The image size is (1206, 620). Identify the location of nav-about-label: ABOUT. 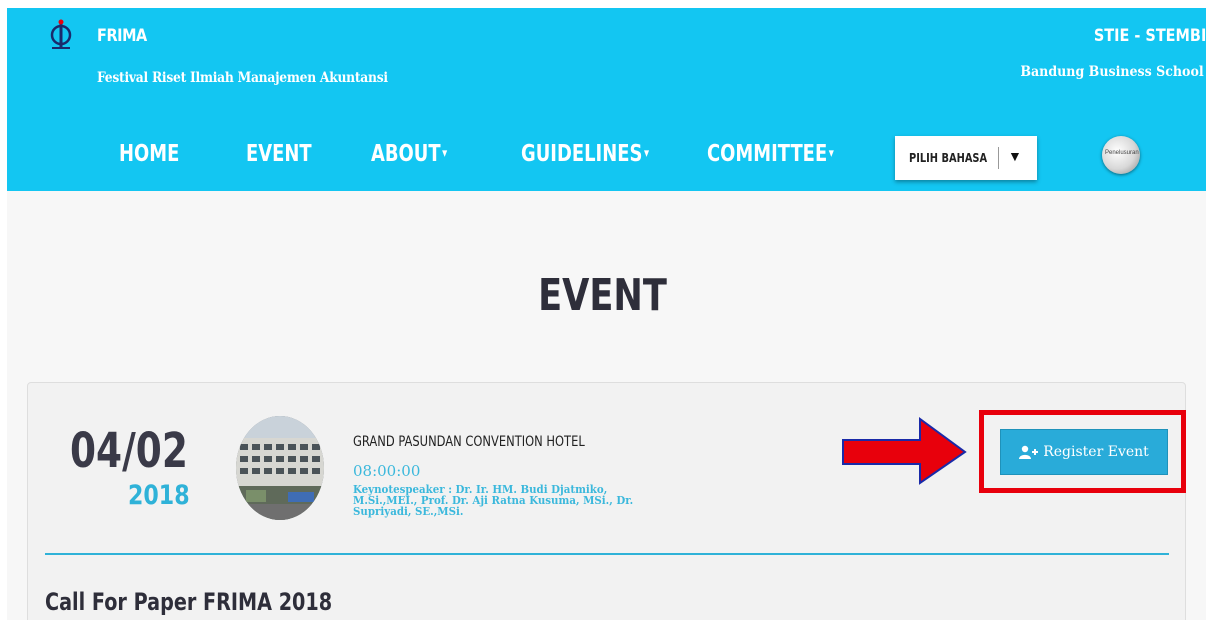
(406, 154).